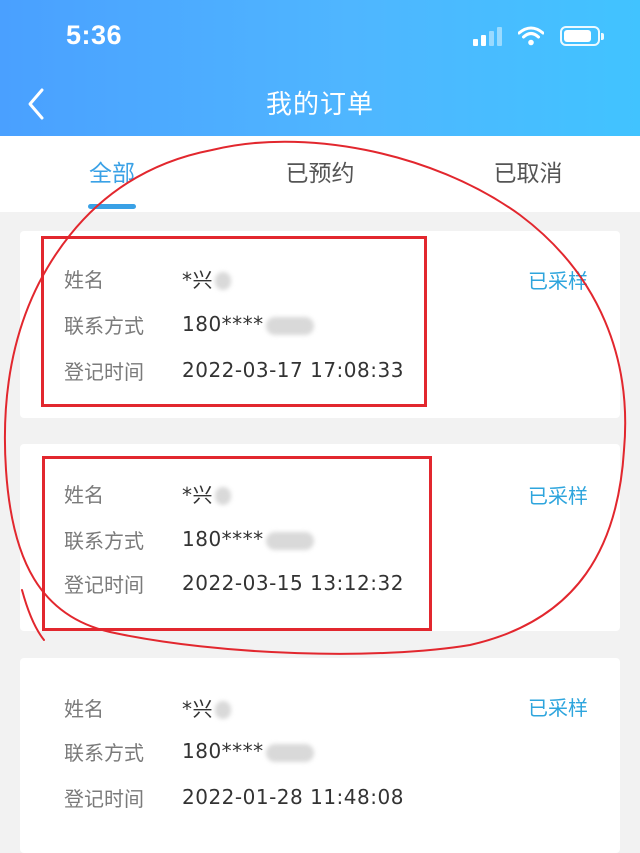 The image size is (640, 853). What do you see at coordinates (528, 174) in the screenshot?
I see `tab-cancelled: 已取消` at bounding box center [528, 174].